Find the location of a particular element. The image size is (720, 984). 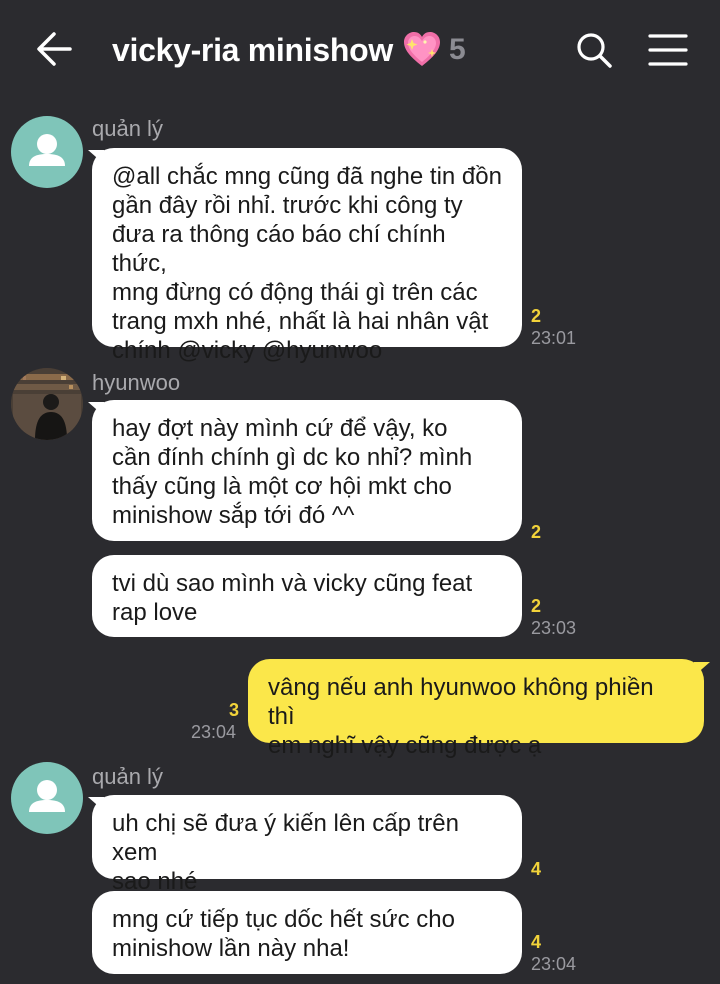

search-icon is located at coordinates (594, 50).